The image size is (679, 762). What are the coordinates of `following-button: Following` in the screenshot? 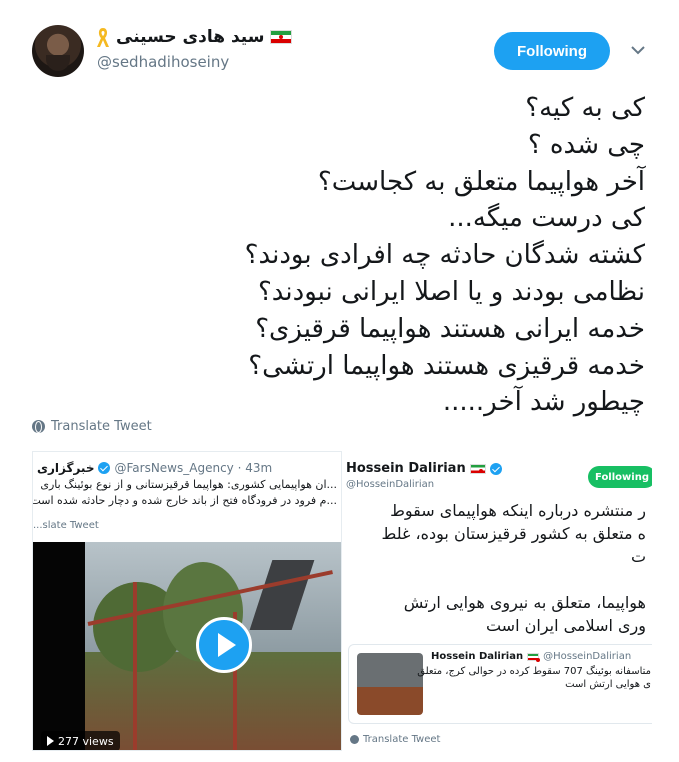 It's located at (552, 51).